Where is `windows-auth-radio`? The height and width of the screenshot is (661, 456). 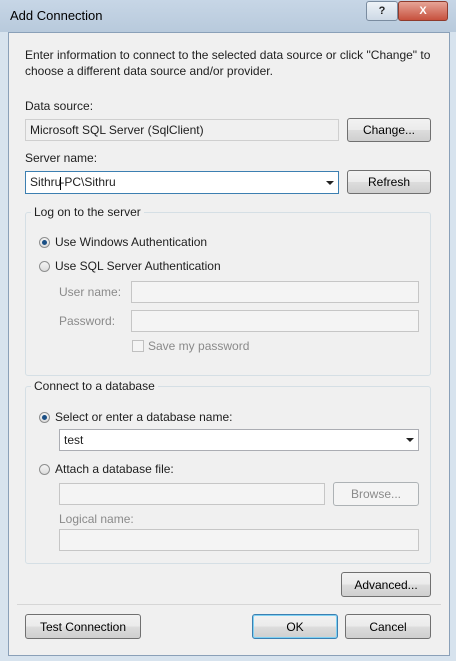 windows-auth-radio is located at coordinates (44, 242).